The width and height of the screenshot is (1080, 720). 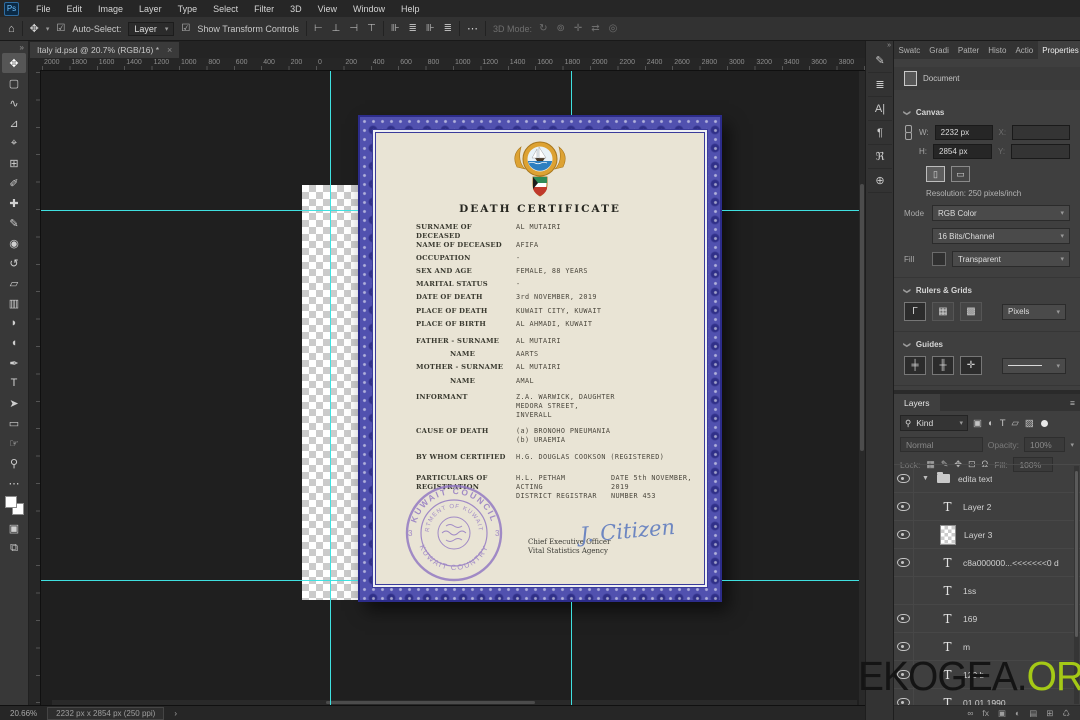 What do you see at coordinates (962, 151) in the screenshot?
I see `height-input: 2854 px` at bounding box center [962, 151].